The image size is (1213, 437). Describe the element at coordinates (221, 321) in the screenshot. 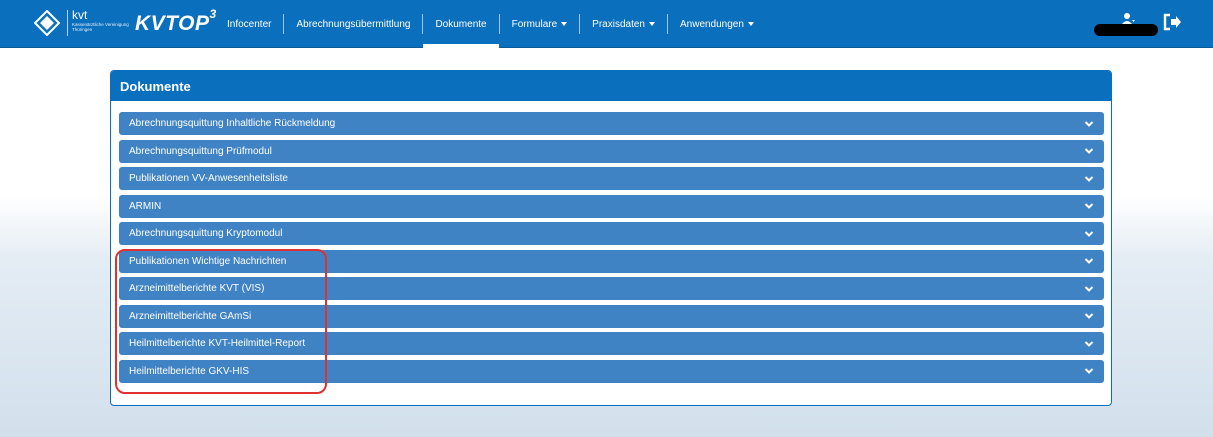

I see `highlight-annotation` at that location.